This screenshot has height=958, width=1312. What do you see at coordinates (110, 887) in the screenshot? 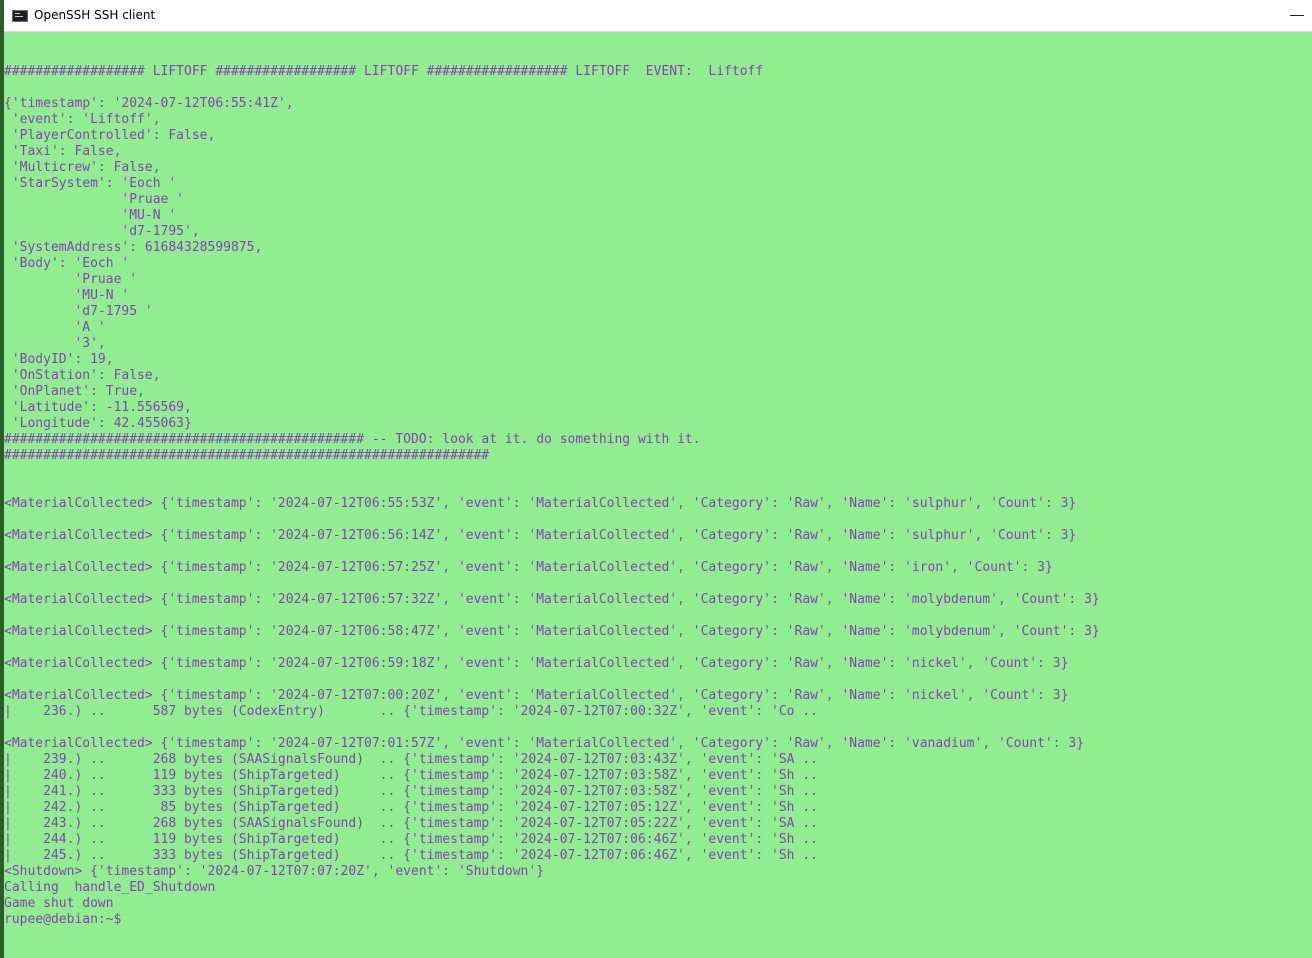
I see `terminal-line: Calling handle_ED_Shutdown` at bounding box center [110, 887].